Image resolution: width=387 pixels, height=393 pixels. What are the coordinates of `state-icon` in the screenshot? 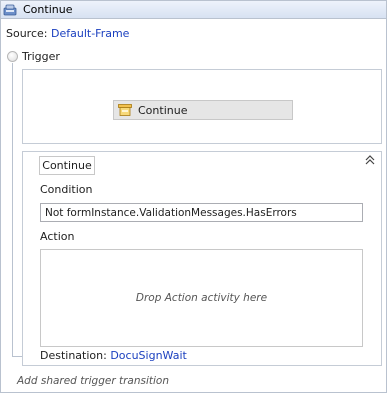 It's located at (10, 10).